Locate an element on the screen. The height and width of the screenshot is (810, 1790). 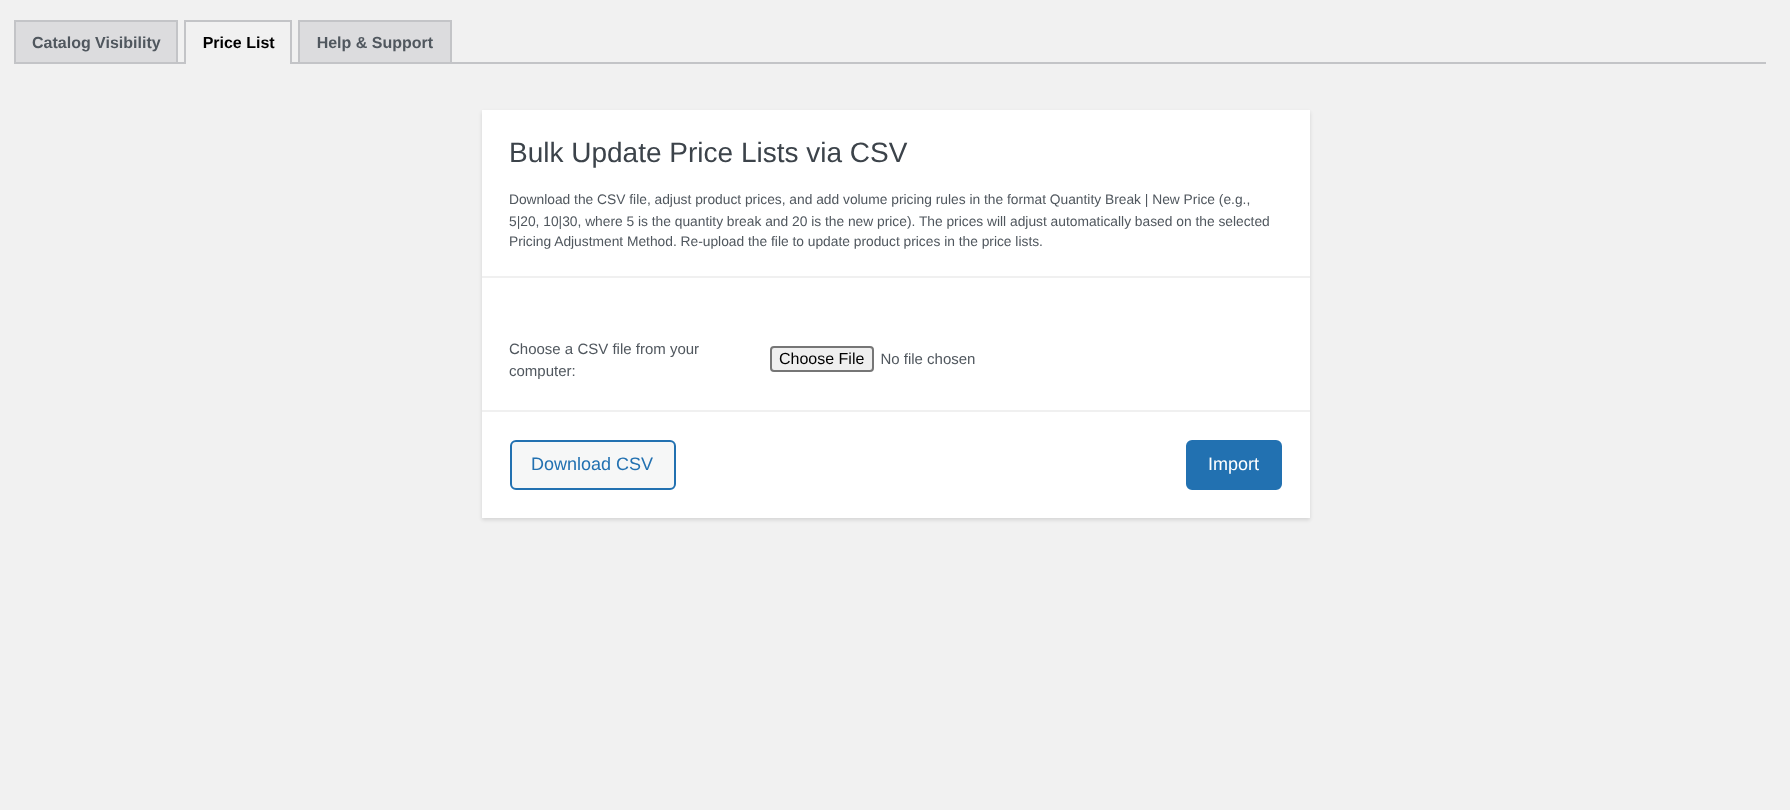
tab: Help & Support is located at coordinates (375, 41).